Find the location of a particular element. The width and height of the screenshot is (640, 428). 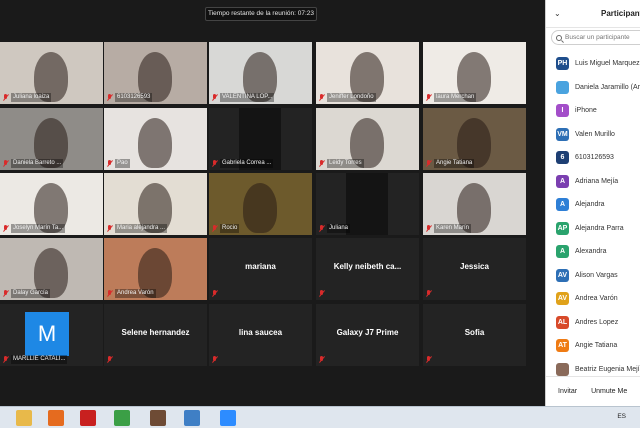

participant-list-item: A Alejandra is located at coordinates (593, 205).